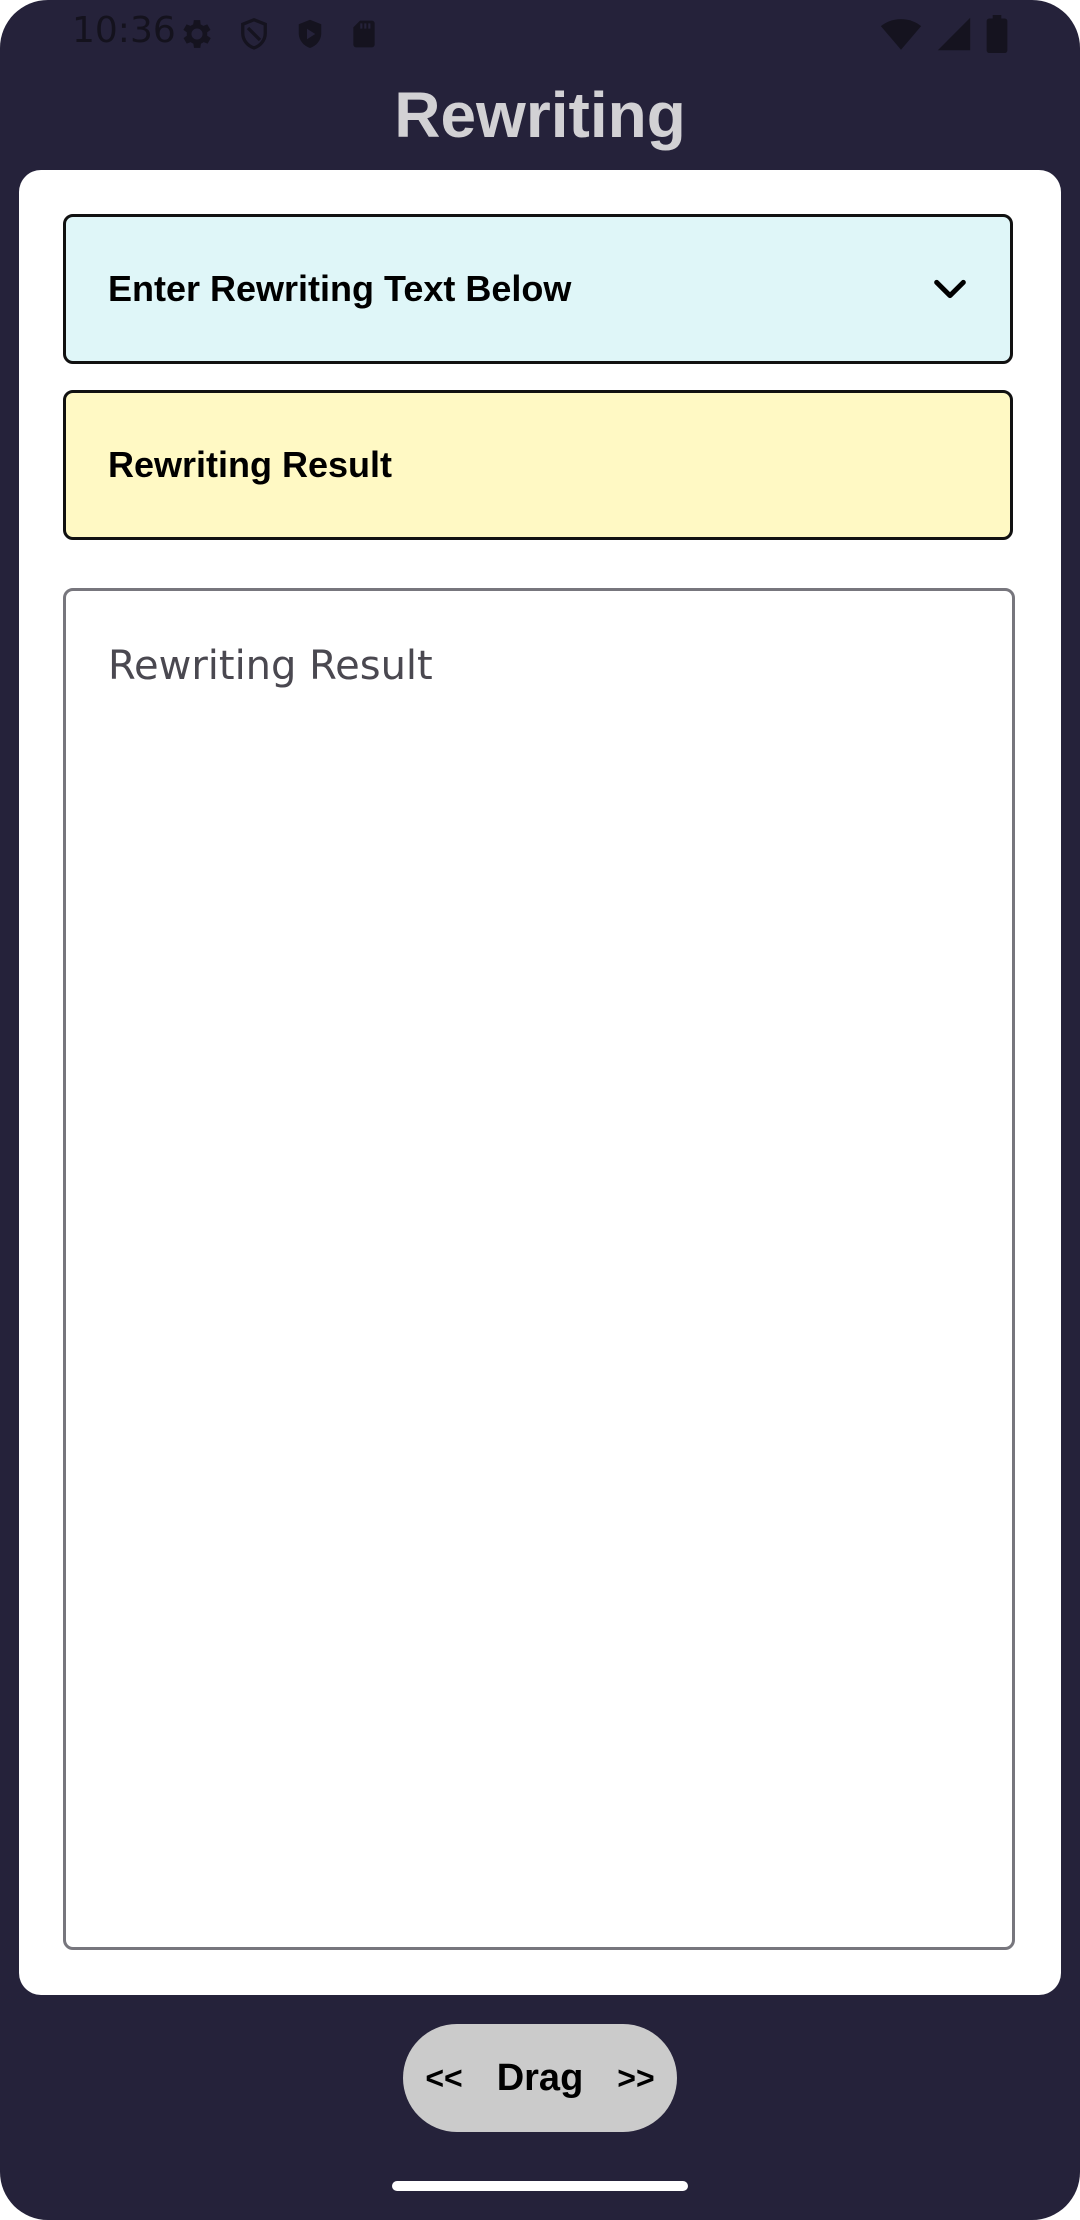 The height and width of the screenshot is (2220, 1080). What do you see at coordinates (310, 33) in the screenshot?
I see `shield-play-icon` at bounding box center [310, 33].